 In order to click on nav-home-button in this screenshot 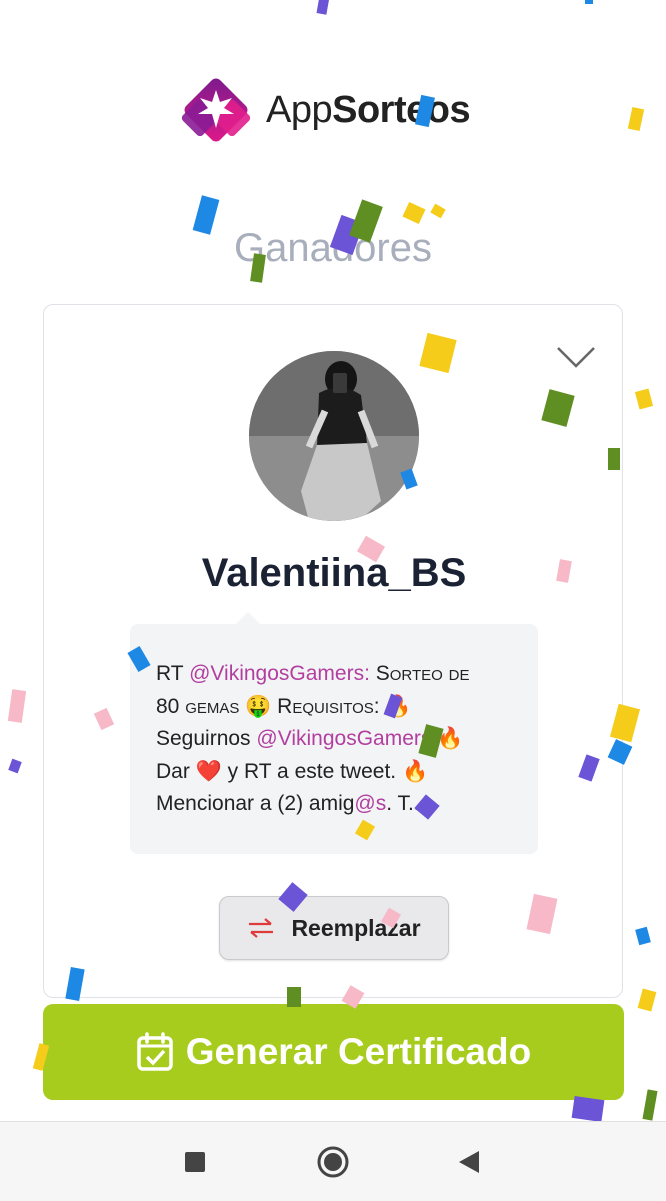, I will do `click(333, 1162)`.